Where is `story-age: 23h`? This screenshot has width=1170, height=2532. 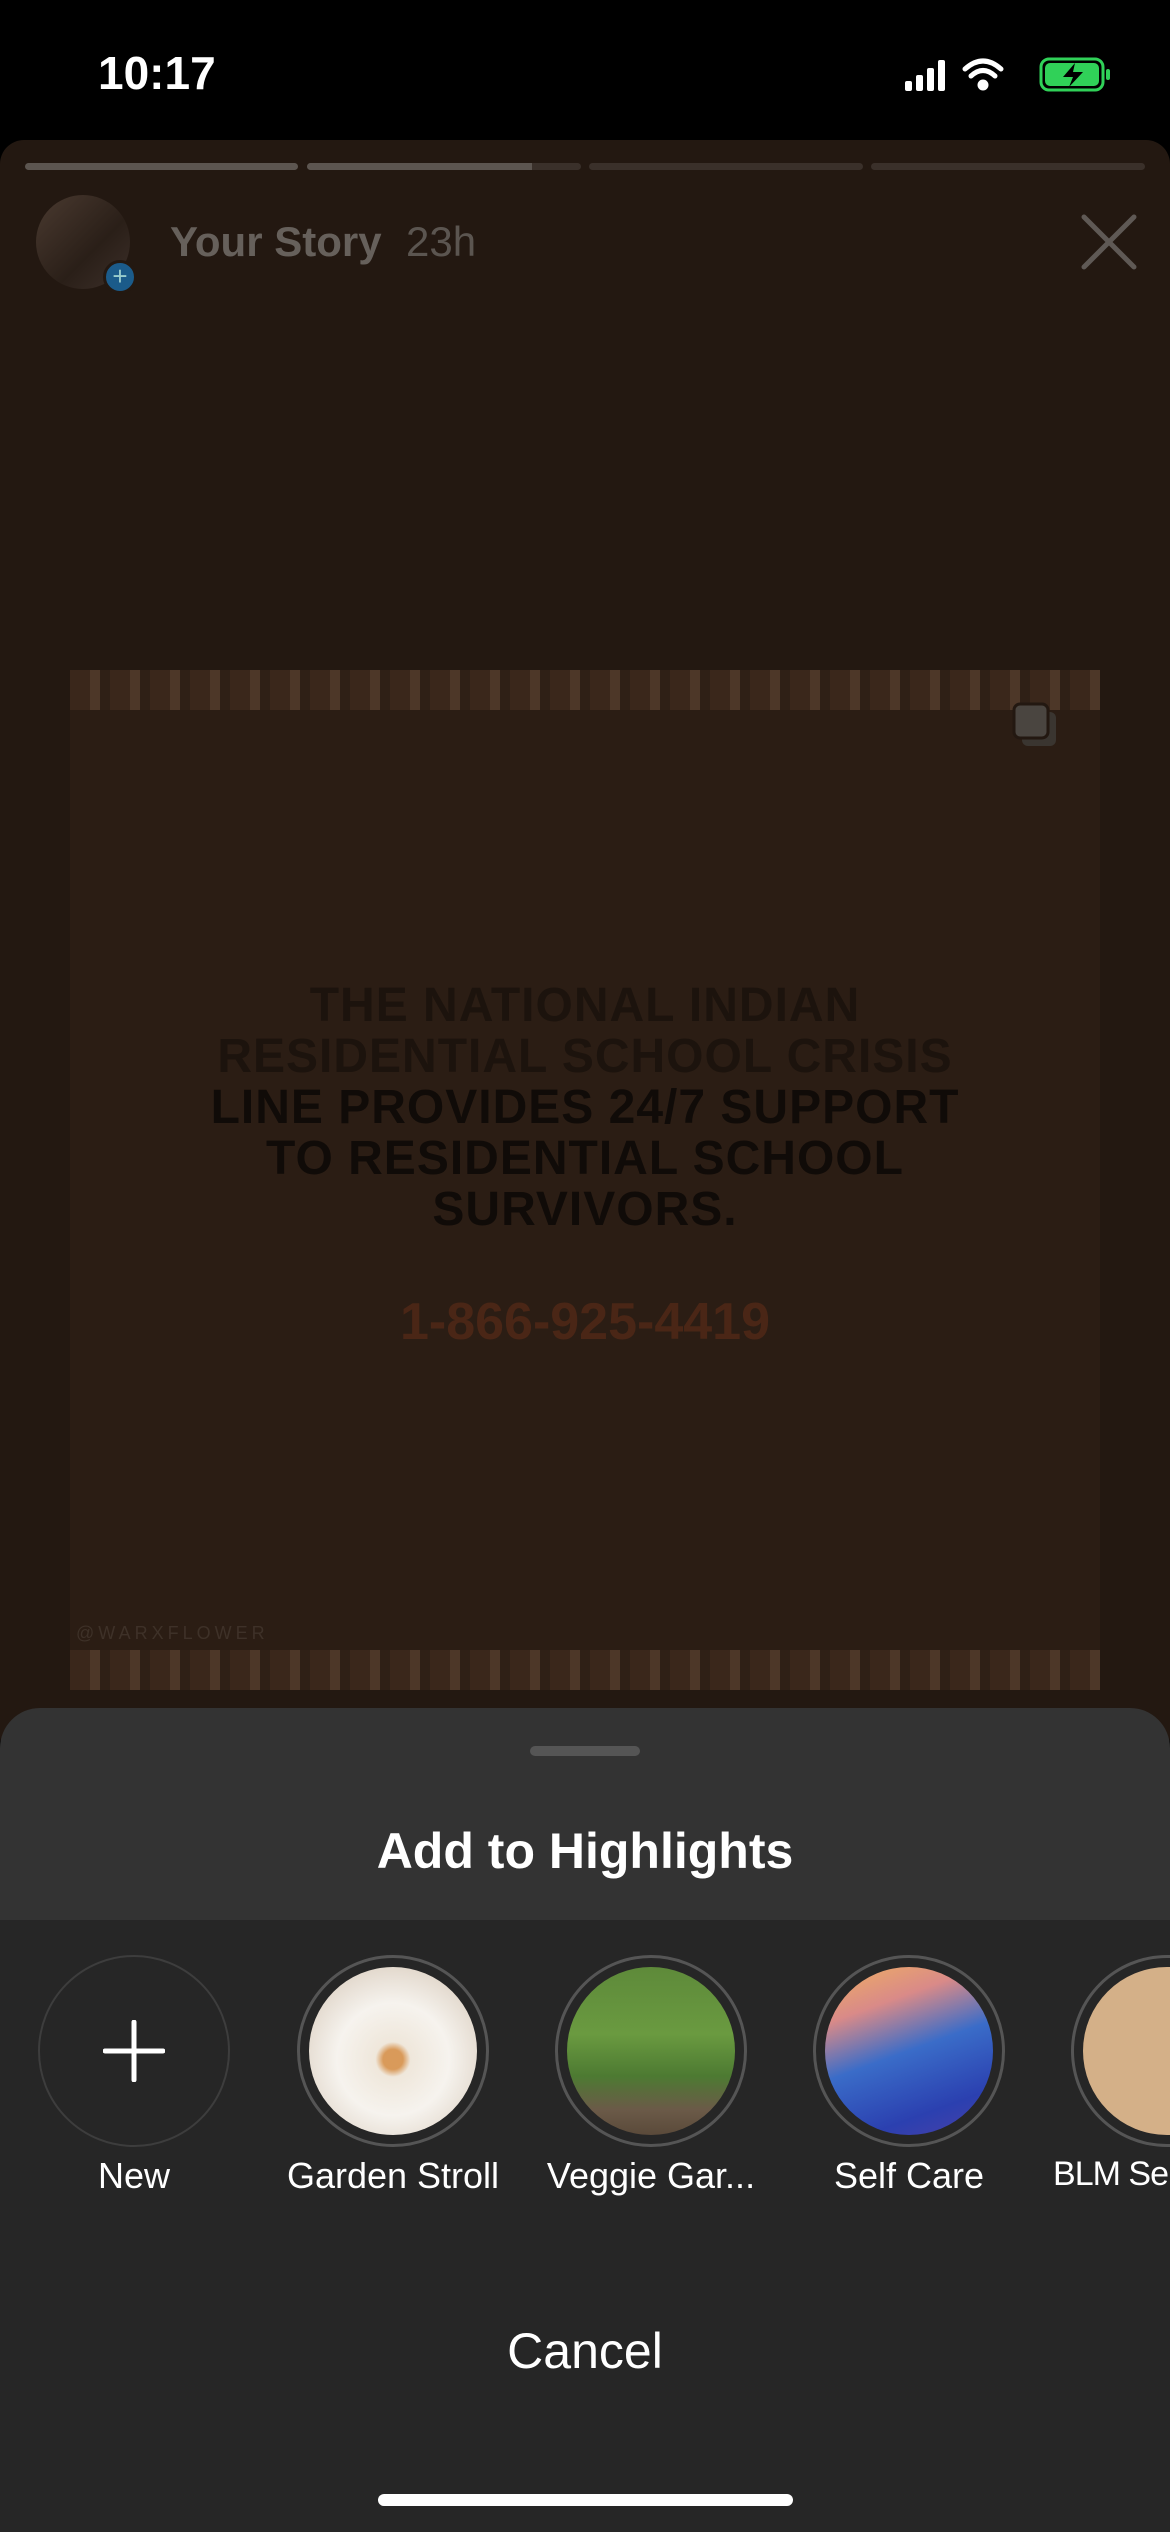
story-age: 23h is located at coordinates (441, 241).